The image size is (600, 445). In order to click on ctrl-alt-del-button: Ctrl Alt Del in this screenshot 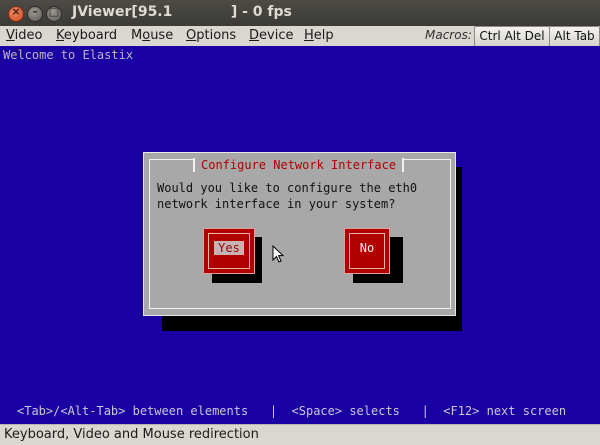, I will do `click(512, 36)`.